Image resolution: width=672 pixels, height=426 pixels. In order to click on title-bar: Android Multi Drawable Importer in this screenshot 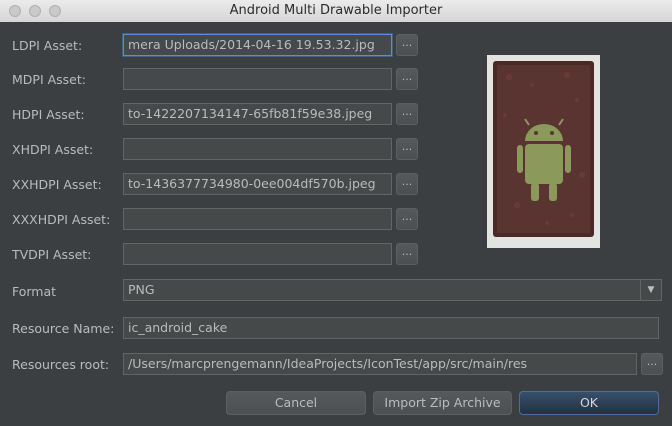, I will do `click(336, 11)`.